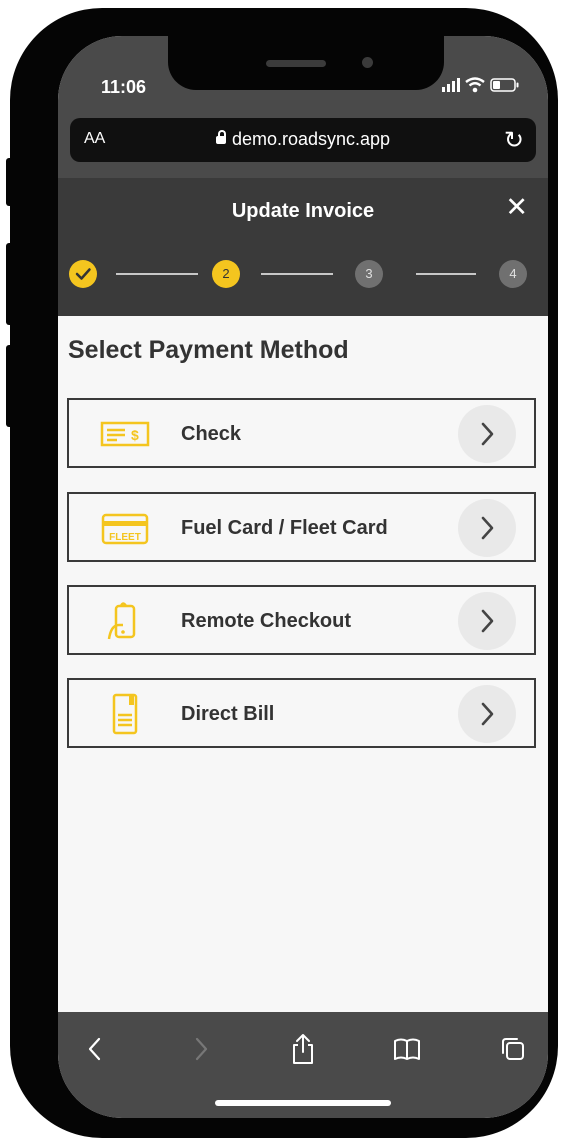 Image resolution: width=564 pixels, height=1140 pixels. I want to click on close-icon: ✕, so click(516, 207).